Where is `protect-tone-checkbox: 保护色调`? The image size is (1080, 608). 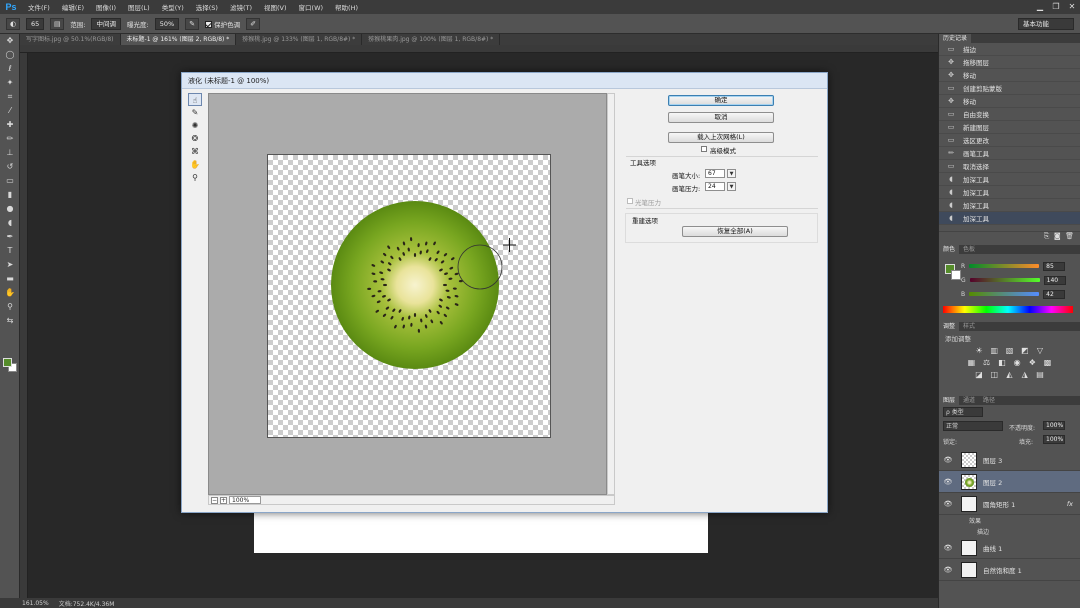
protect-tone-checkbox: 保护色调 is located at coordinates (222, 24).